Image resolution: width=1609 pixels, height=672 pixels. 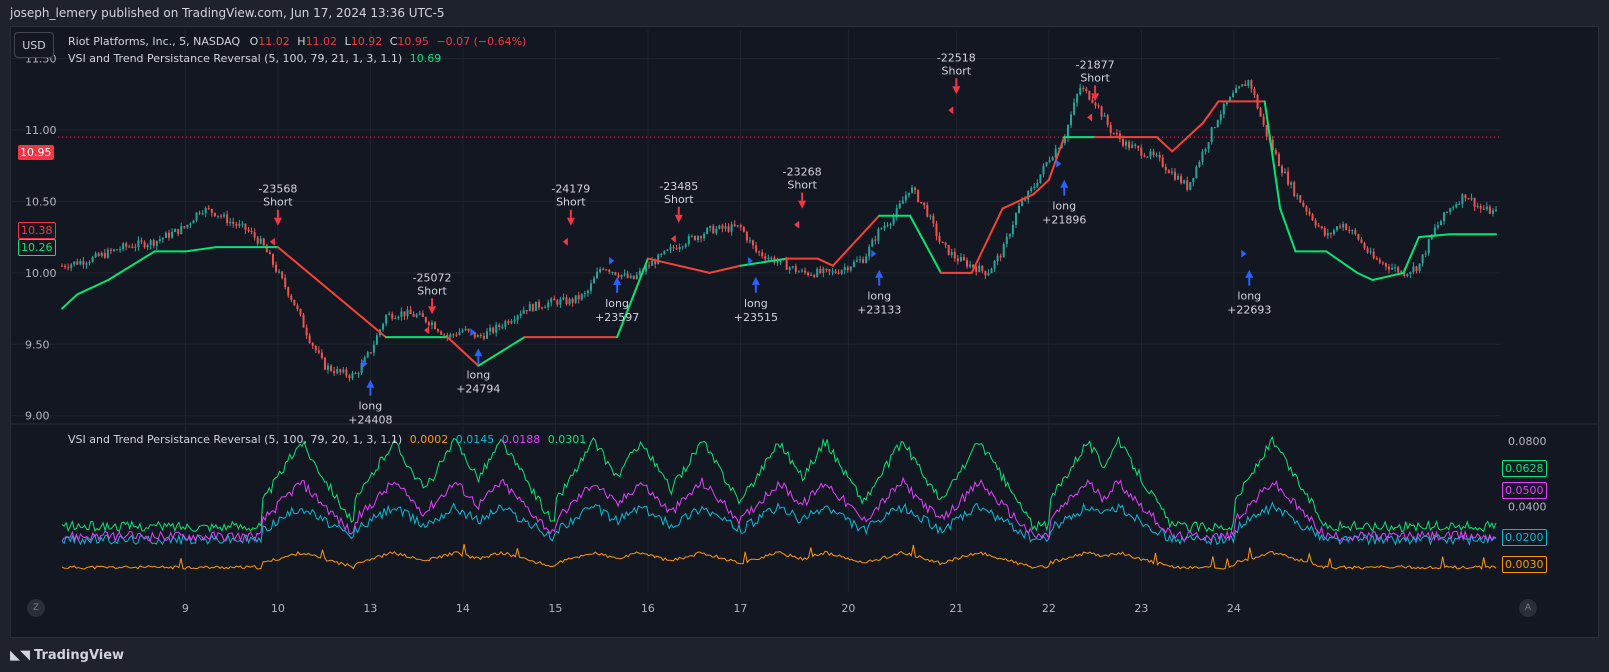 What do you see at coordinates (612, 260) in the screenshot?
I see `long-tick-icon` at bounding box center [612, 260].